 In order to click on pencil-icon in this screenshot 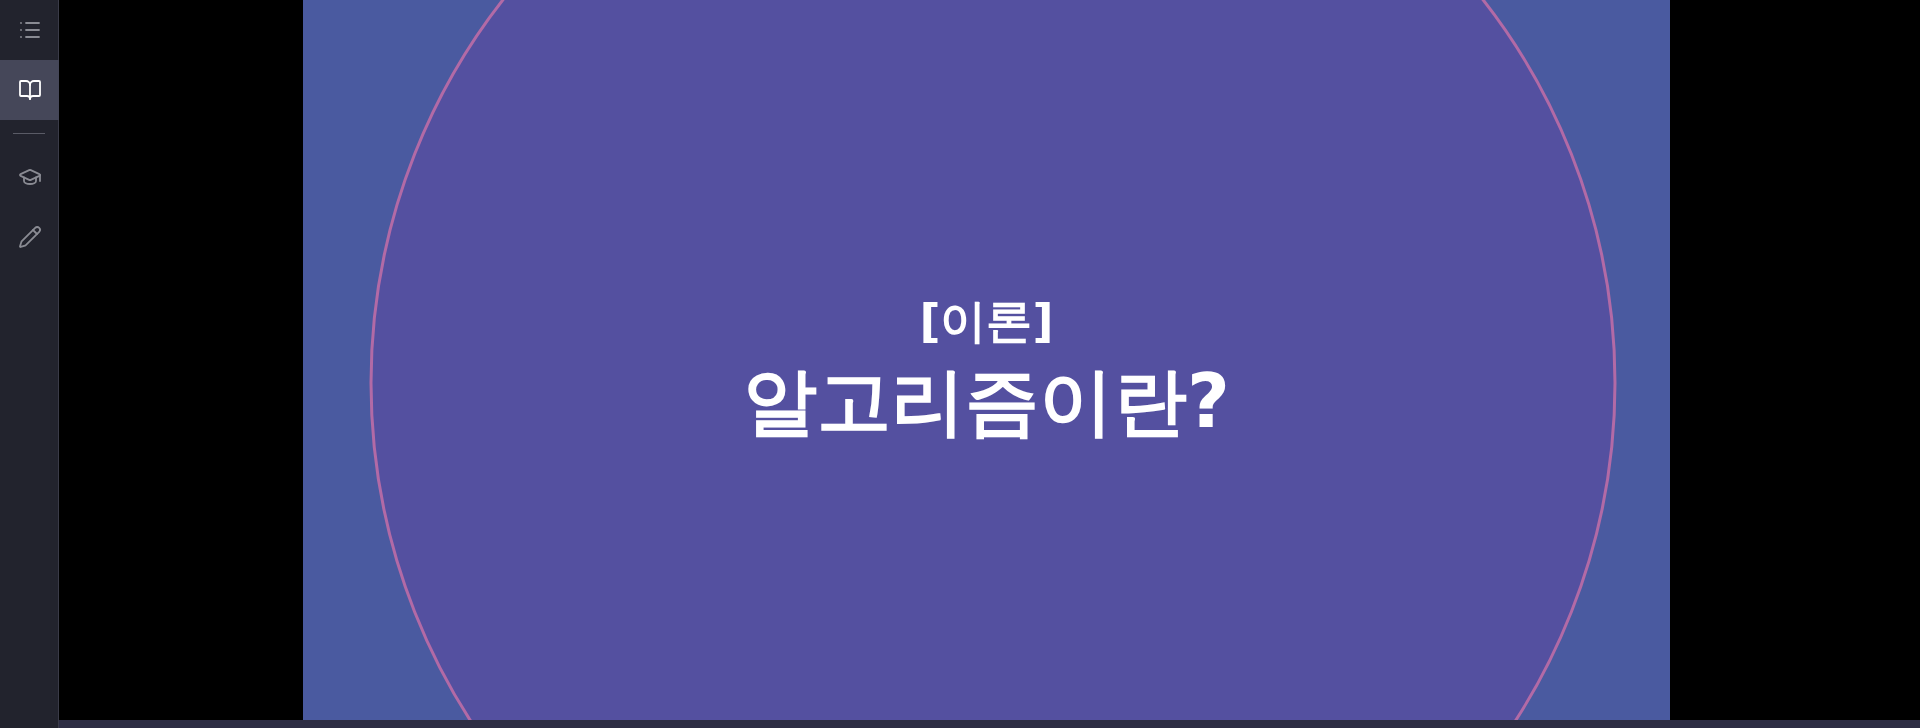, I will do `click(29, 237)`.